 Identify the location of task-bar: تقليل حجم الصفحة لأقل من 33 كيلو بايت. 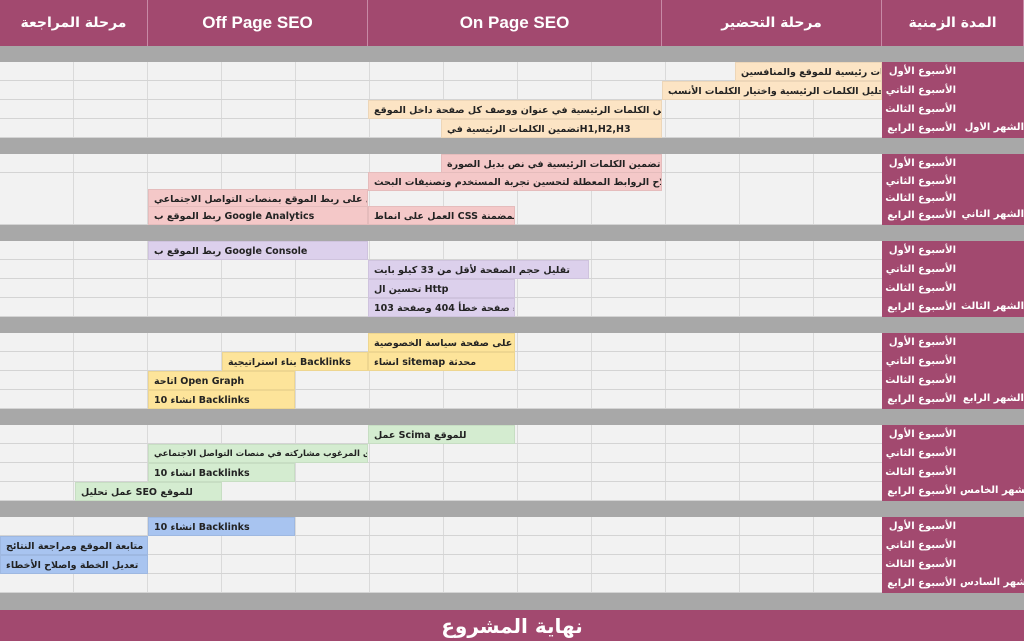
(478, 269).